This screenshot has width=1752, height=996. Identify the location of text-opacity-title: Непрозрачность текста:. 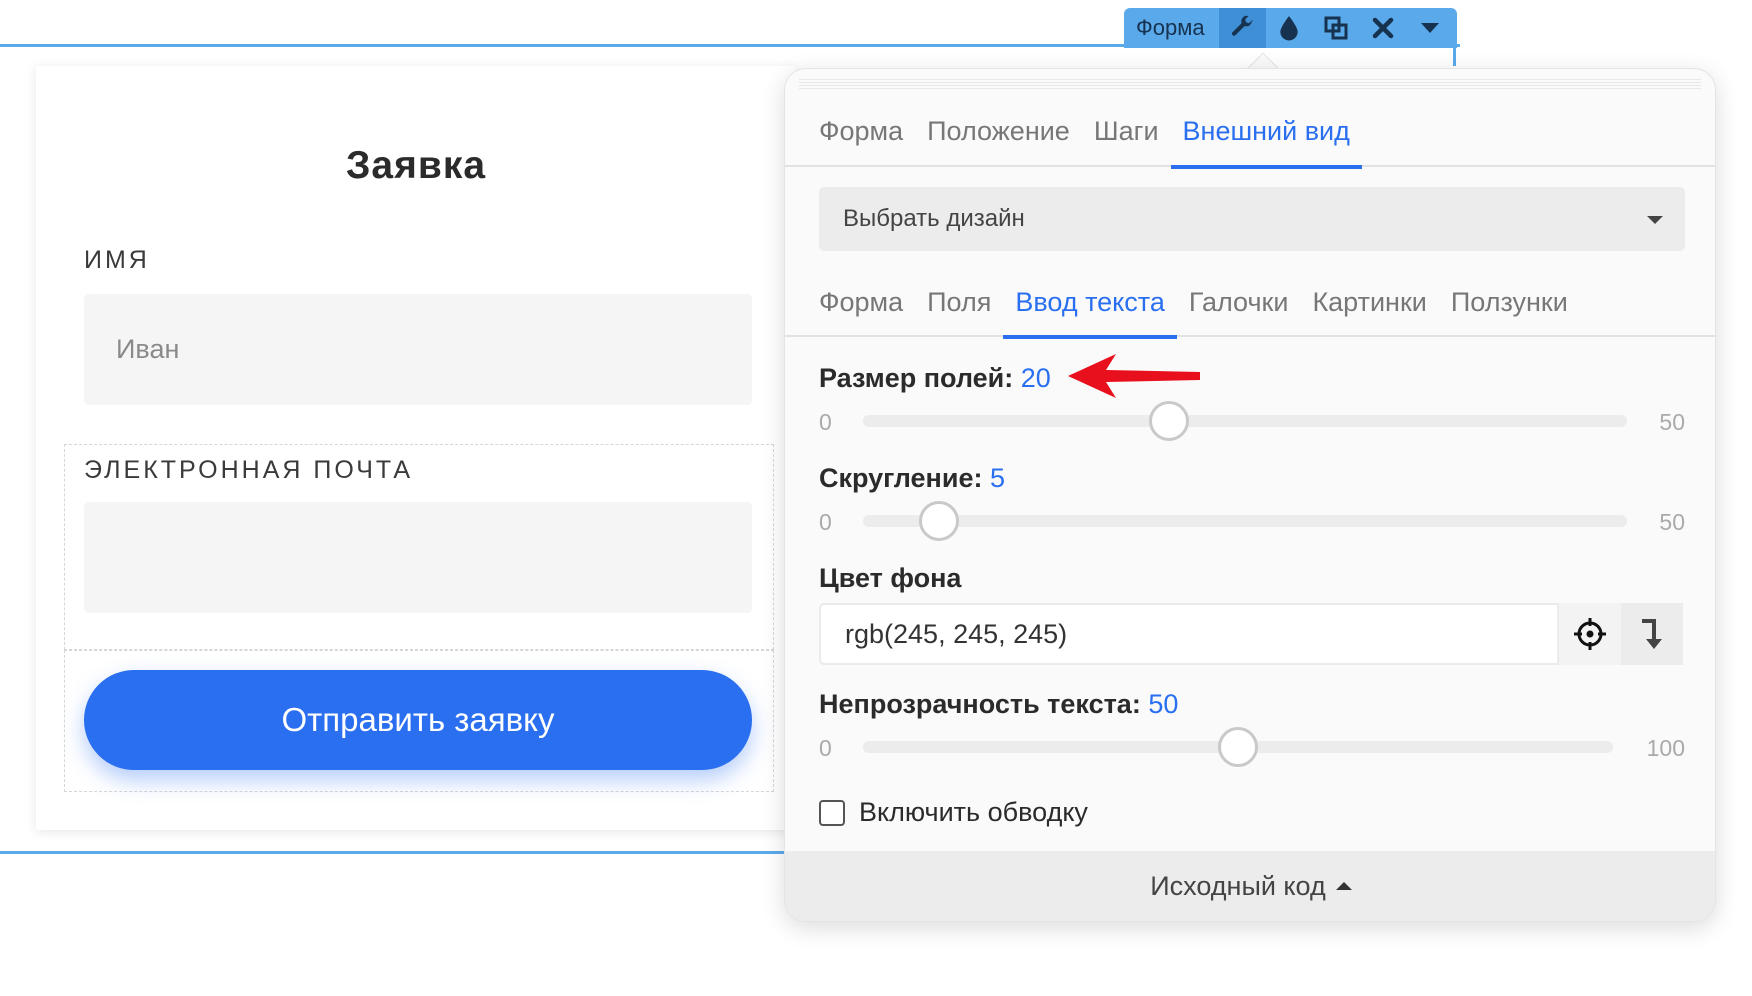
(980, 704).